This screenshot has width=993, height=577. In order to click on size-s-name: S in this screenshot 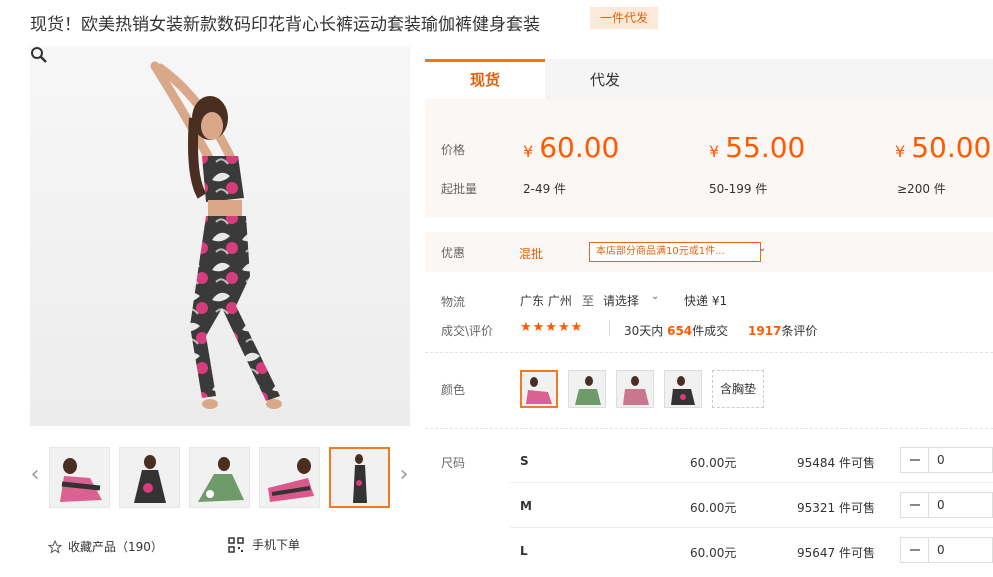, I will do `click(524, 461)`.